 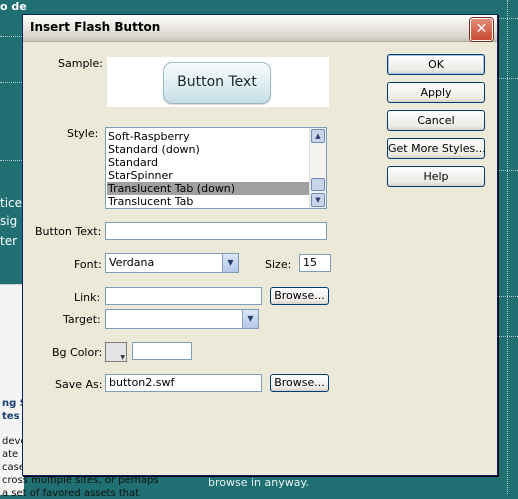 What do you see at coordinates (88, 264) in the screenshot?
I see `font-label: Font:` at bounding box center [88, 264].